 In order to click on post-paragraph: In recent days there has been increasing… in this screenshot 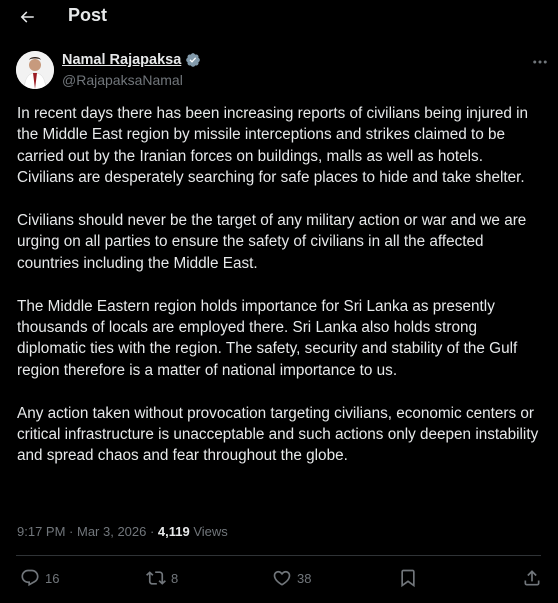, I will do `click(273, 146)`.